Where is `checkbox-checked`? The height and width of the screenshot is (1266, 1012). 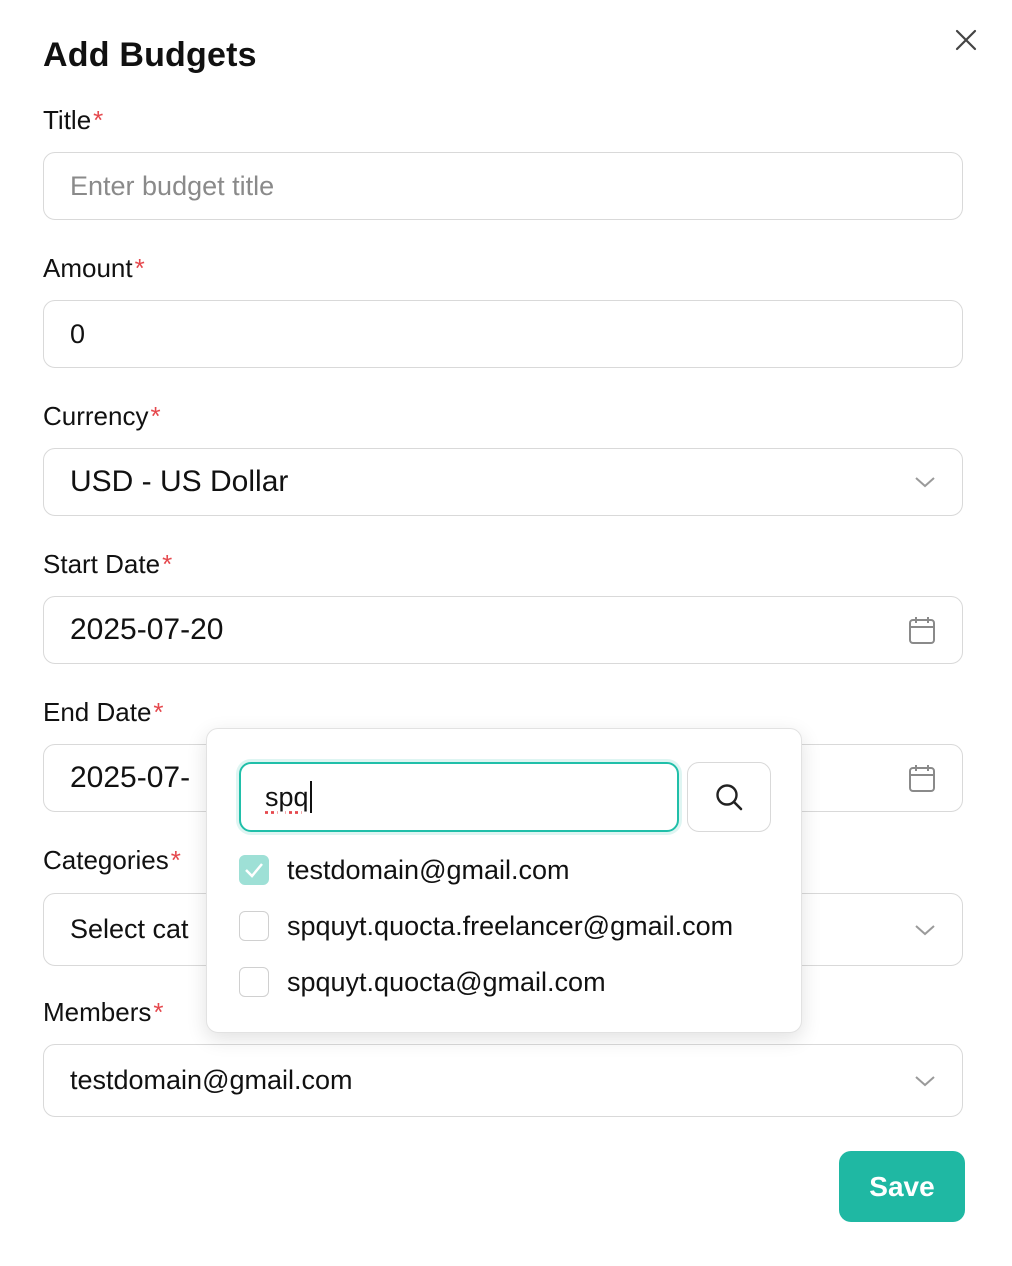
checkbox-checked is located at coordinates (254, 870).